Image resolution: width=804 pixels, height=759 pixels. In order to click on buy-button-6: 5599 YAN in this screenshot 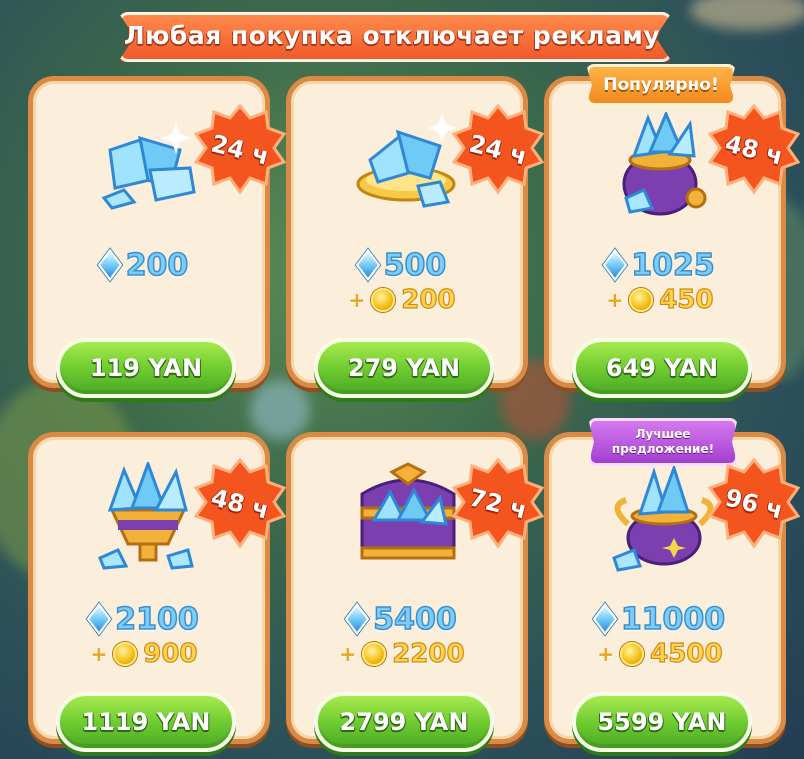, I will do `click(662, 722)`.